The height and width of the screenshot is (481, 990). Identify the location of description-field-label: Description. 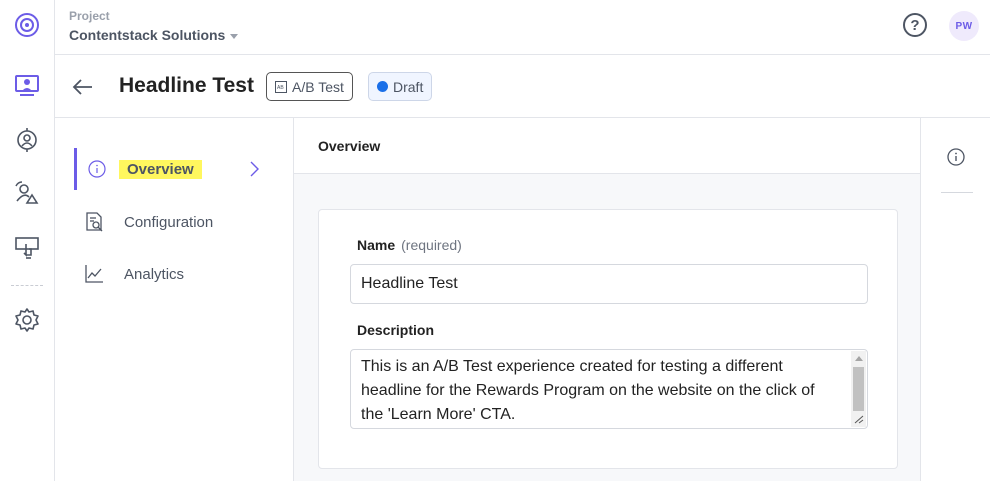
(396, 330).